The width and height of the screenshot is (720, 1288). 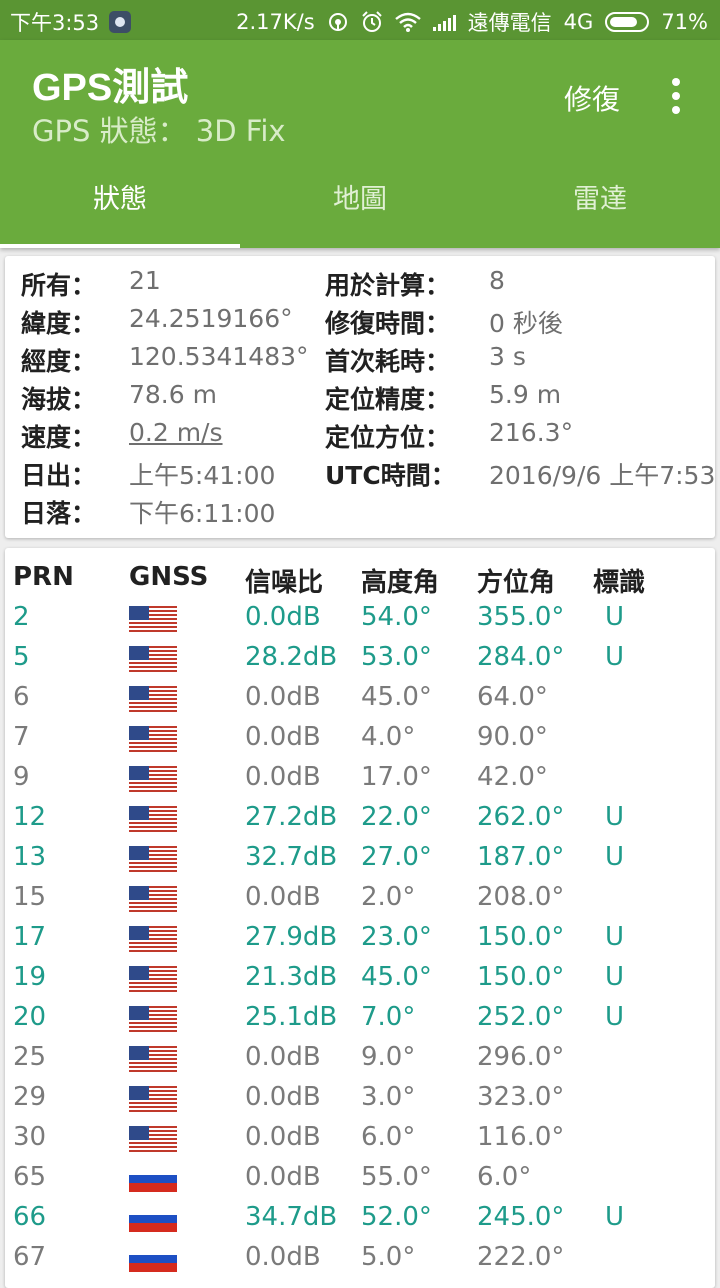 I want to click on azimuth-cell: 187.0°, so click(x=521, y=857).